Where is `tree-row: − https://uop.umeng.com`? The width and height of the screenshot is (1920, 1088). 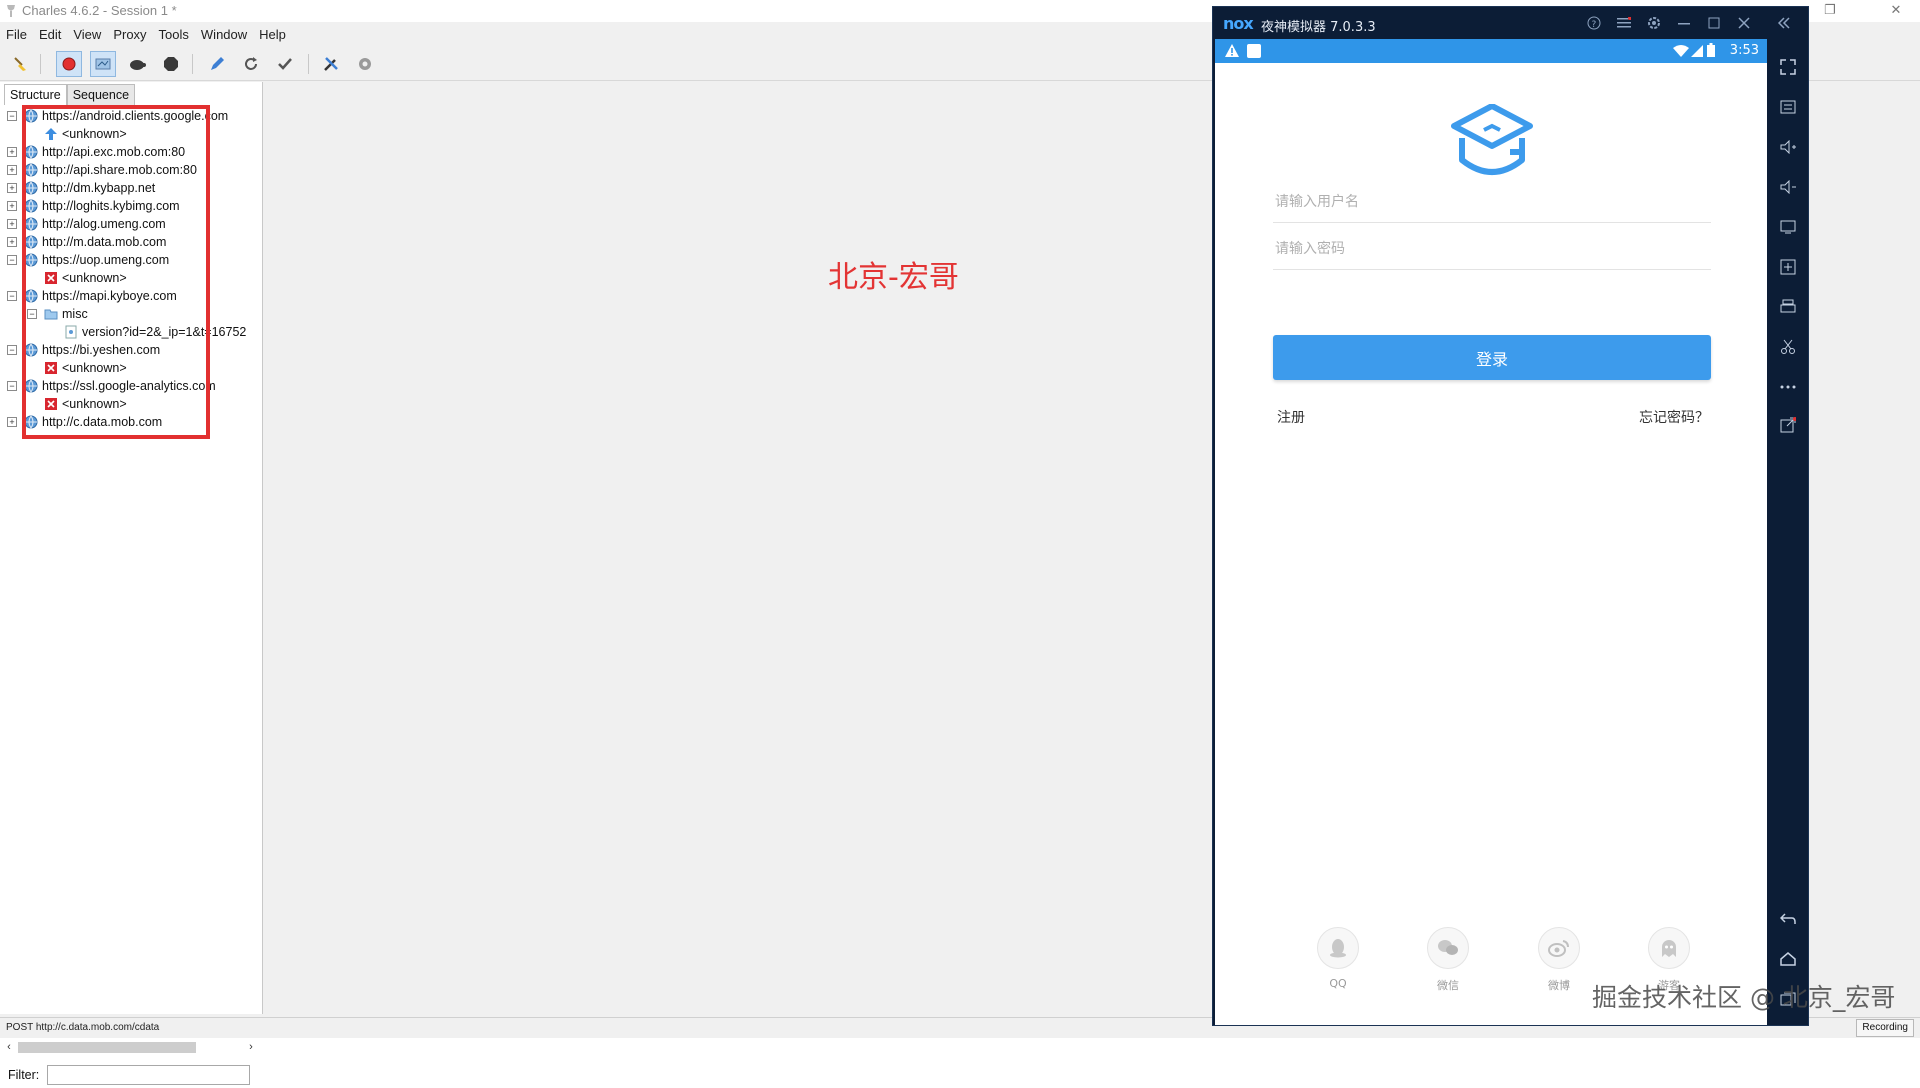
tree-row: − https://uop.umeng.com is located at coordinates (131, 260).